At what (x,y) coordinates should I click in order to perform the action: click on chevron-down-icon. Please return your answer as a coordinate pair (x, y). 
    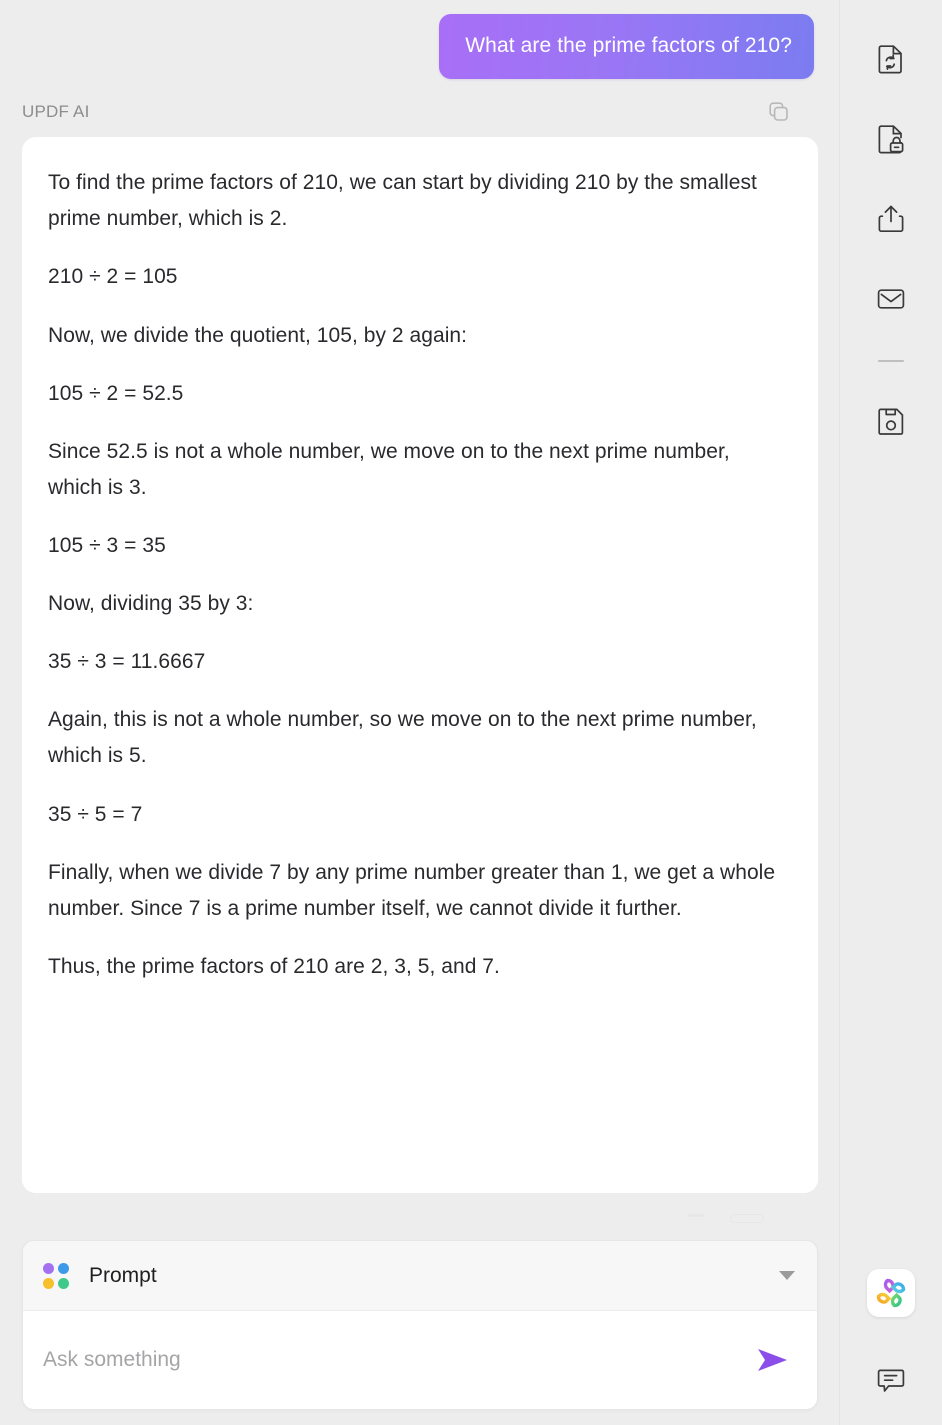
    Looking at the image, I should click on (787, 1275).